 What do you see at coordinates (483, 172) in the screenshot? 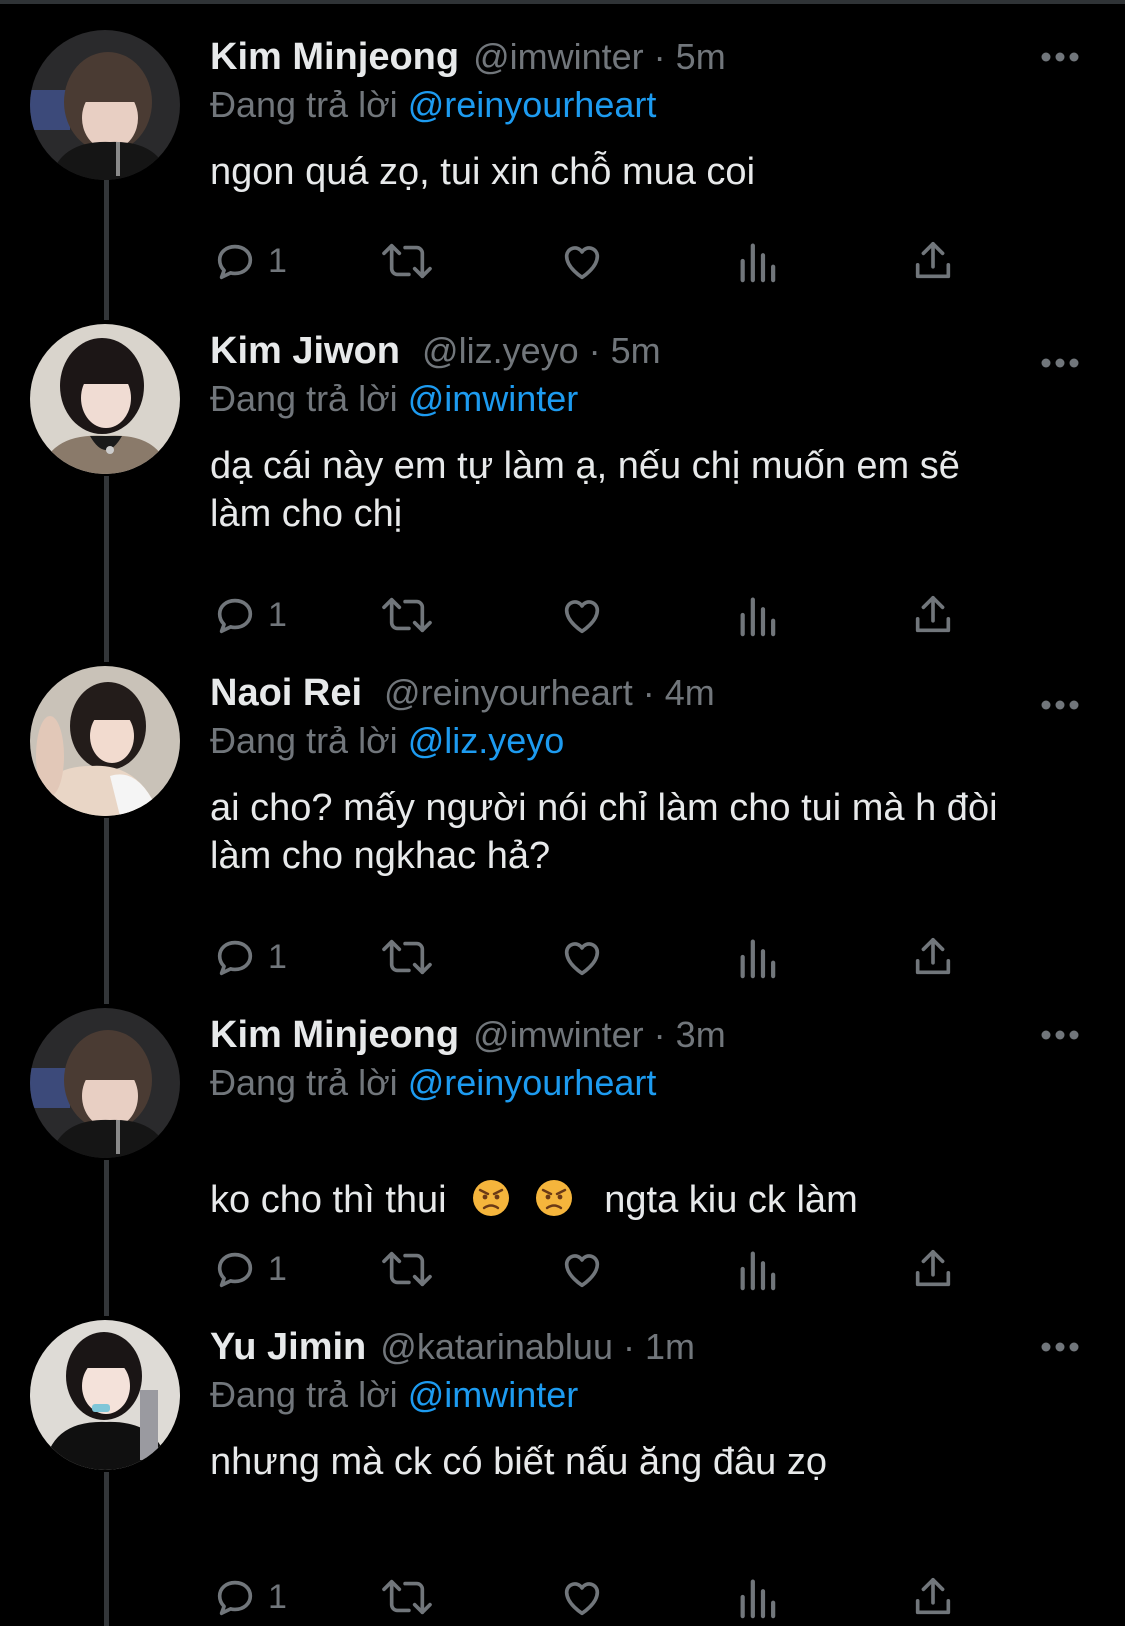
I see `tweet-text-line: ngon quá zọ, tui xin chỗ mua coi` at bounding box center [483, 172].